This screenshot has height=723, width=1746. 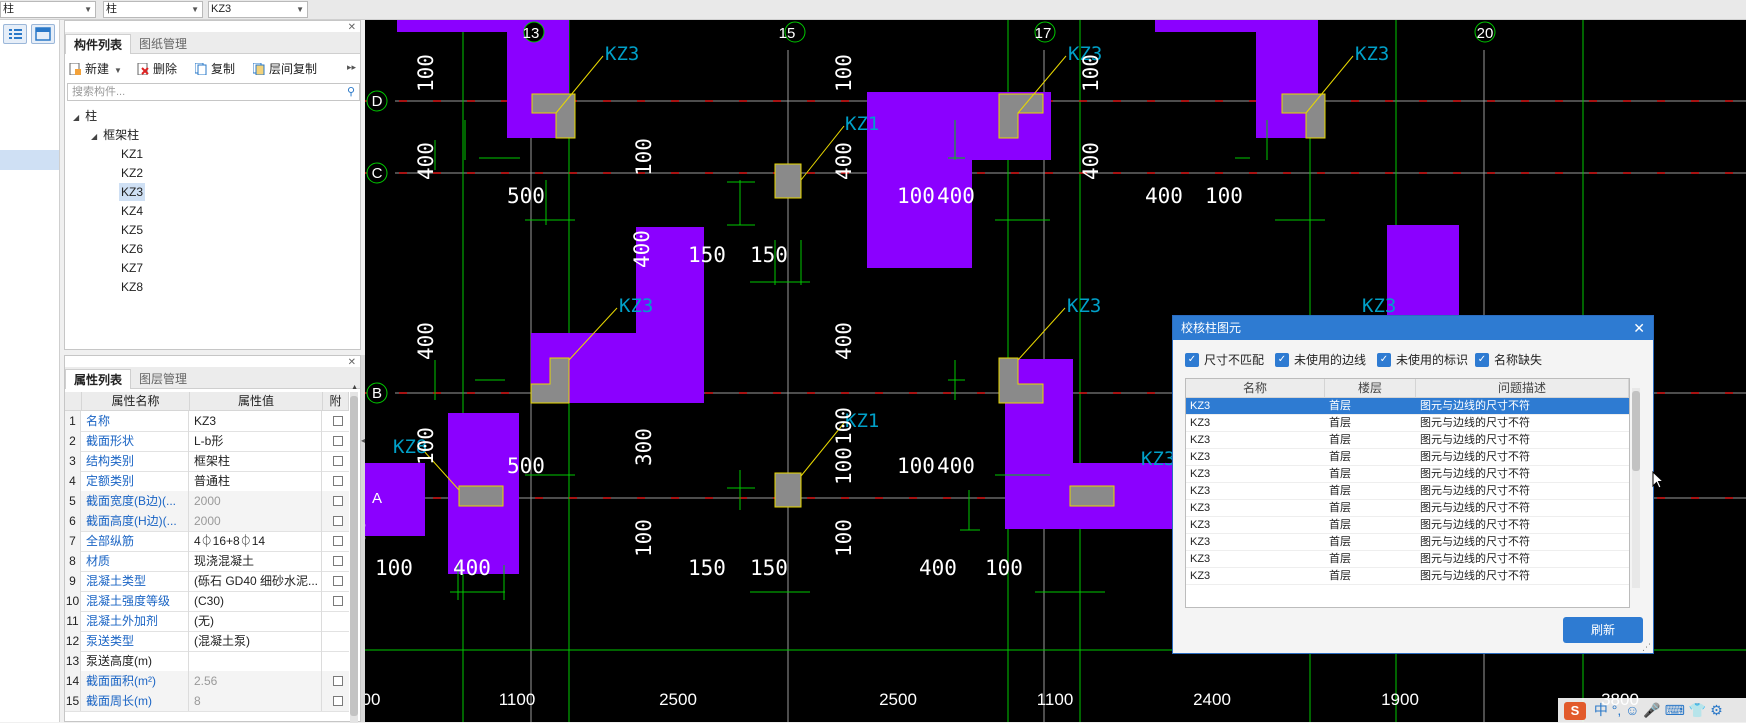 What do you see at coordinates (1224, 360) in the screenshot?
I see `check-size-mismatch: ✓ 尺寸不匹配` at bounding box center [1224, 360].